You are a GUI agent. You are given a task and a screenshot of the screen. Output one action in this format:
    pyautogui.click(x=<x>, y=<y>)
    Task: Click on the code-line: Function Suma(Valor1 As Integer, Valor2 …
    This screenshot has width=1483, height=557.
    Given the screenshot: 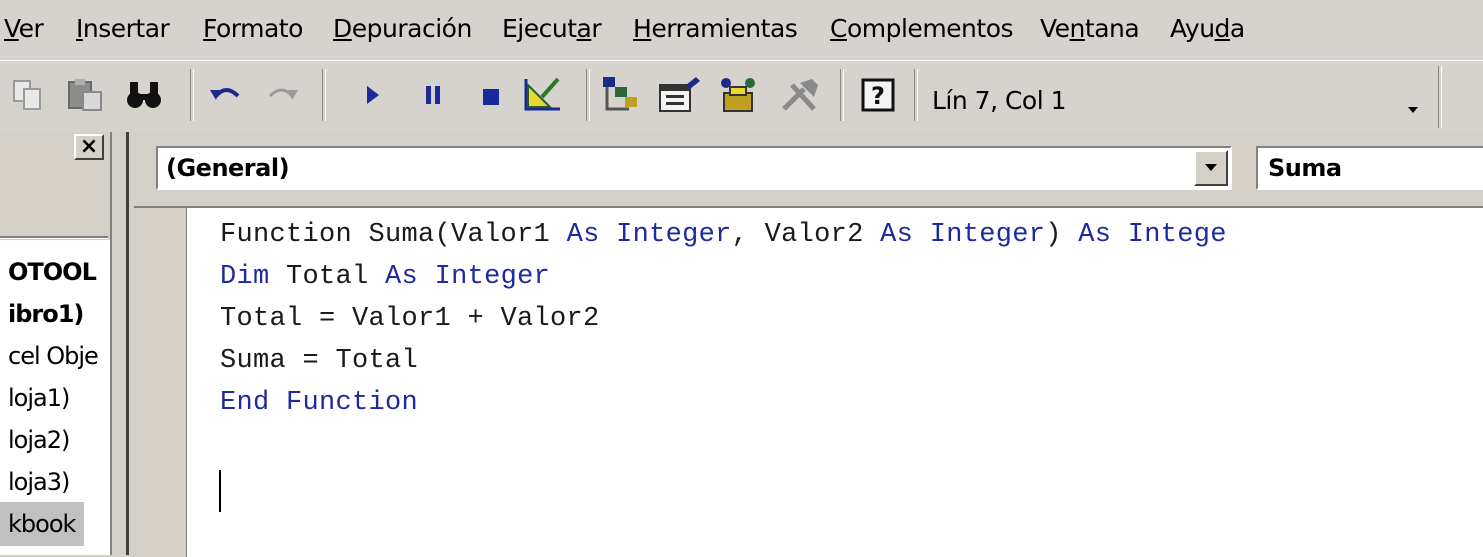 What is the action you would take?
    pyautogui.click(x=723, y=235)
    